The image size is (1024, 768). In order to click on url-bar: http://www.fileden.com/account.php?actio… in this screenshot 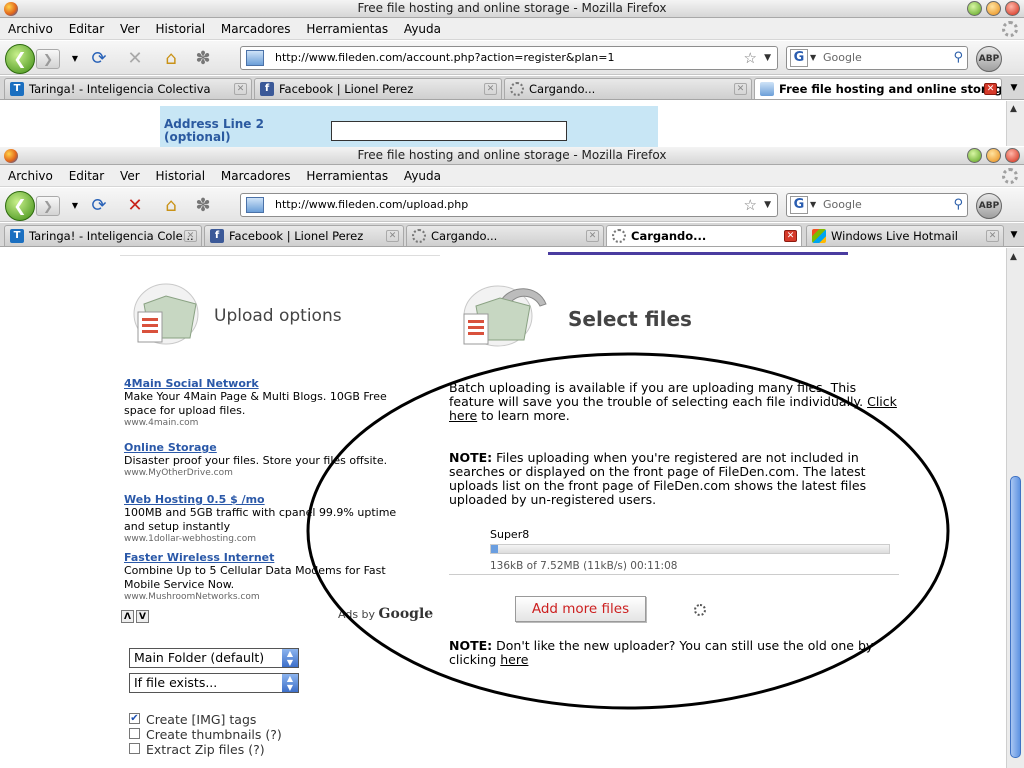, I will do `click(509, 58)`.